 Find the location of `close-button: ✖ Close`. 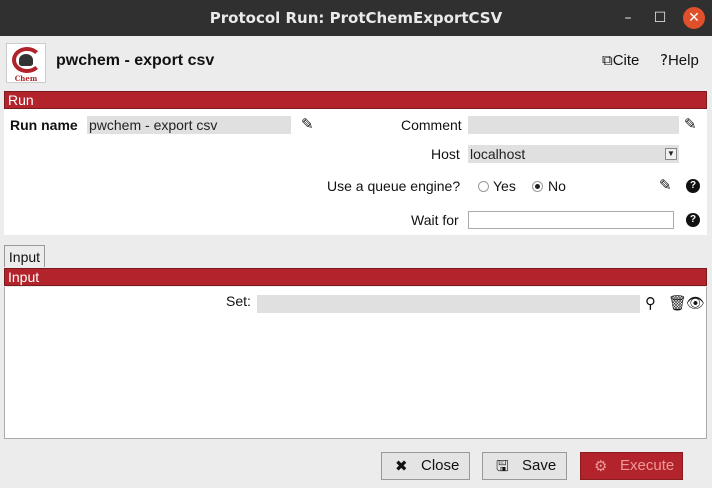

close-button: ✖ Close is located at coordinates (425, 466).